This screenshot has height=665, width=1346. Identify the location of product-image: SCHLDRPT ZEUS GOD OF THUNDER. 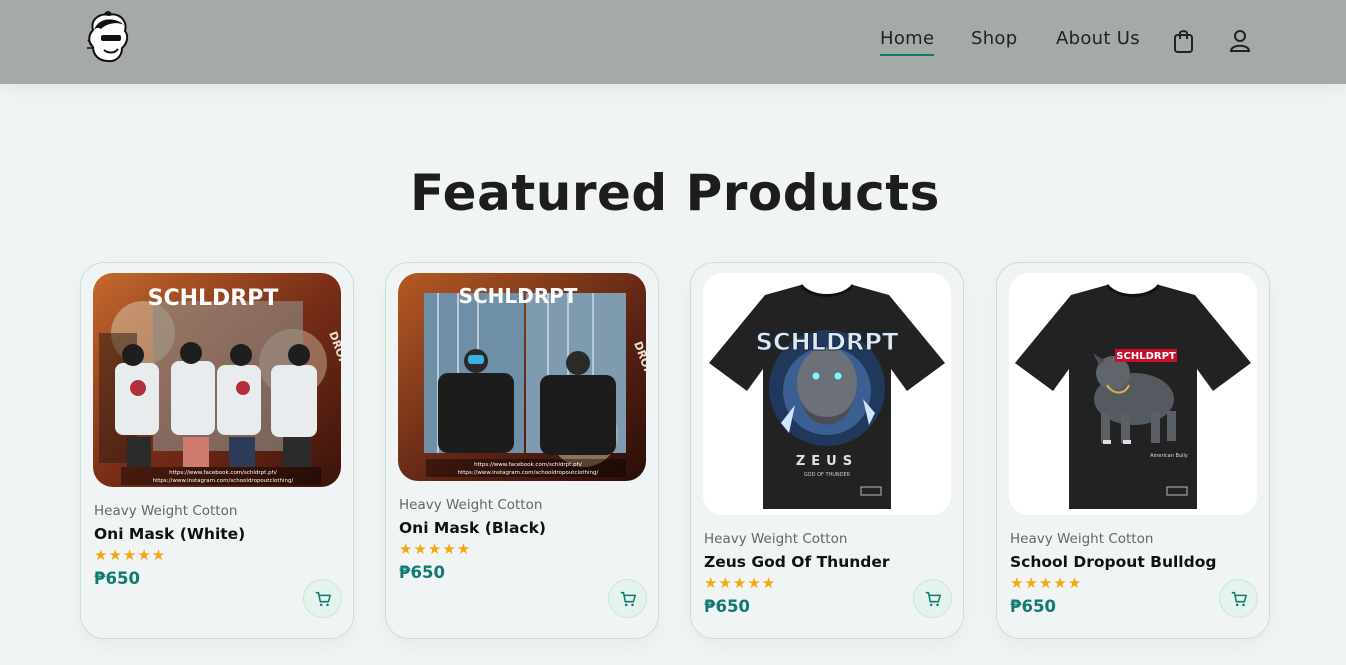
(827, 394).